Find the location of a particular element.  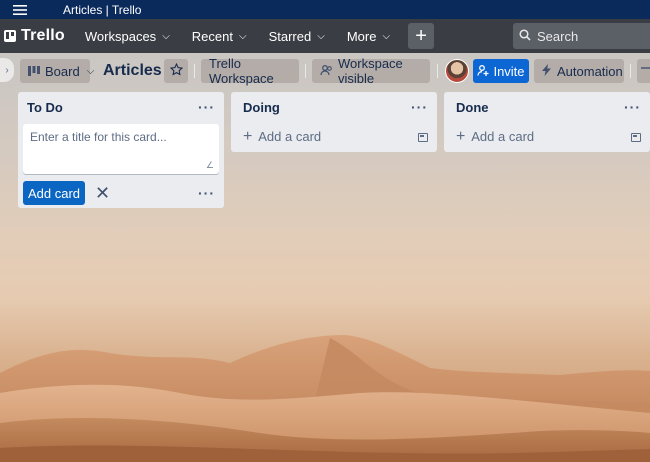

search-input: Search is located at coordinates (581, 36).